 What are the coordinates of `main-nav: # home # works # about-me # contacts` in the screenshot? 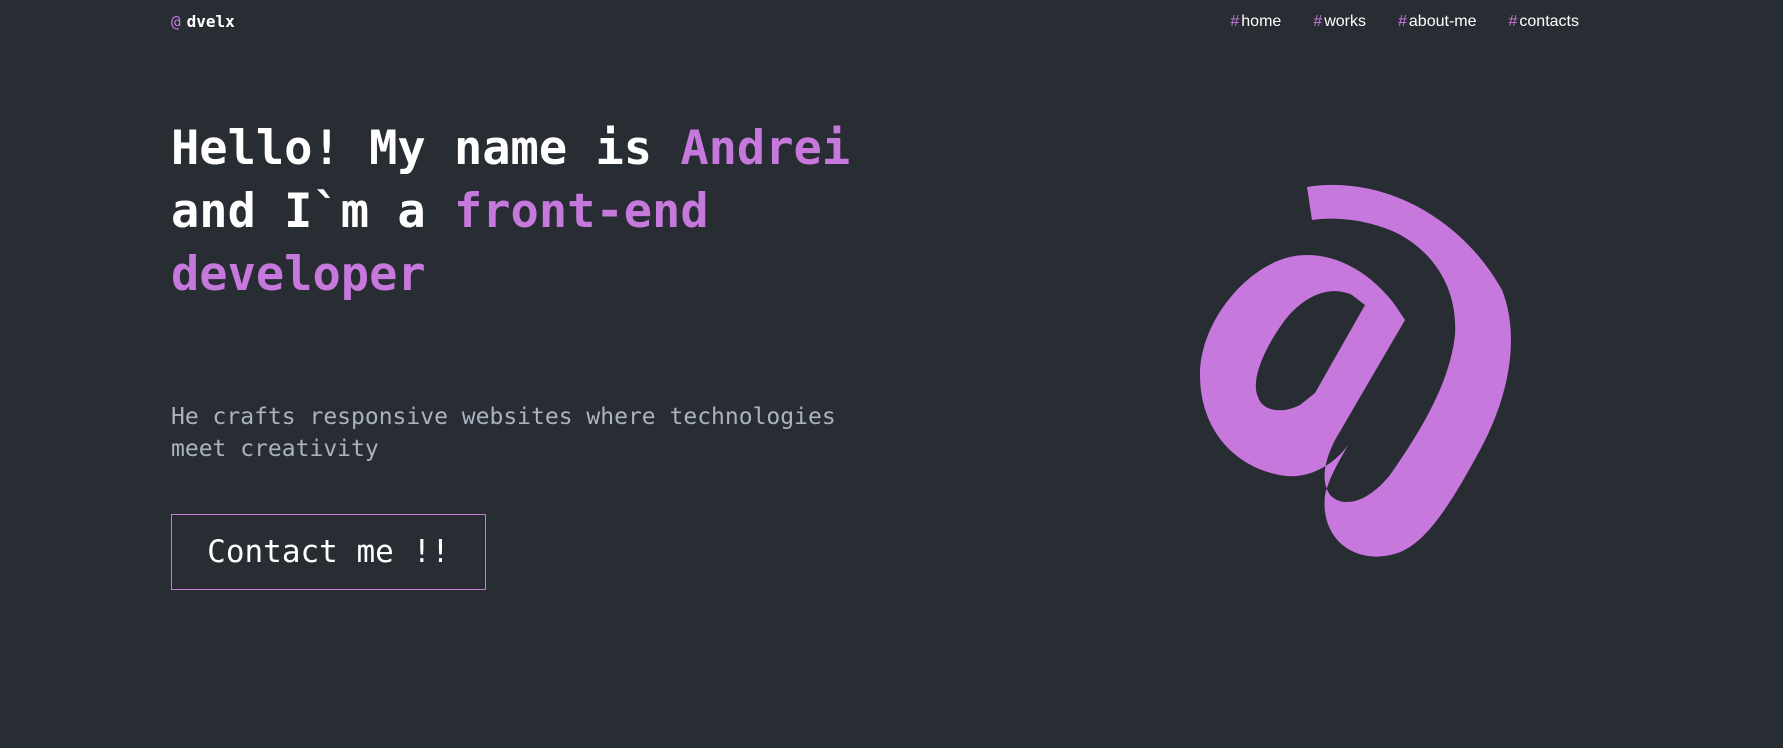 It's located at (1404, 22).